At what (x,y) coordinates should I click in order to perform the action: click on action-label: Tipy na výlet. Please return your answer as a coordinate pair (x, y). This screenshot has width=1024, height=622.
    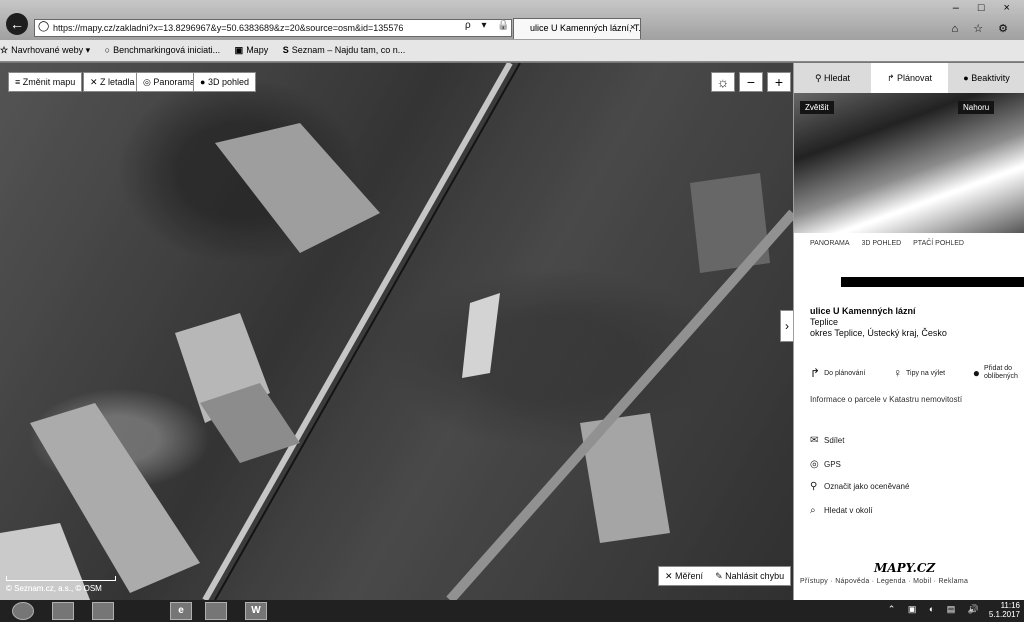
    Looking at the image, I should click on (926, 373).